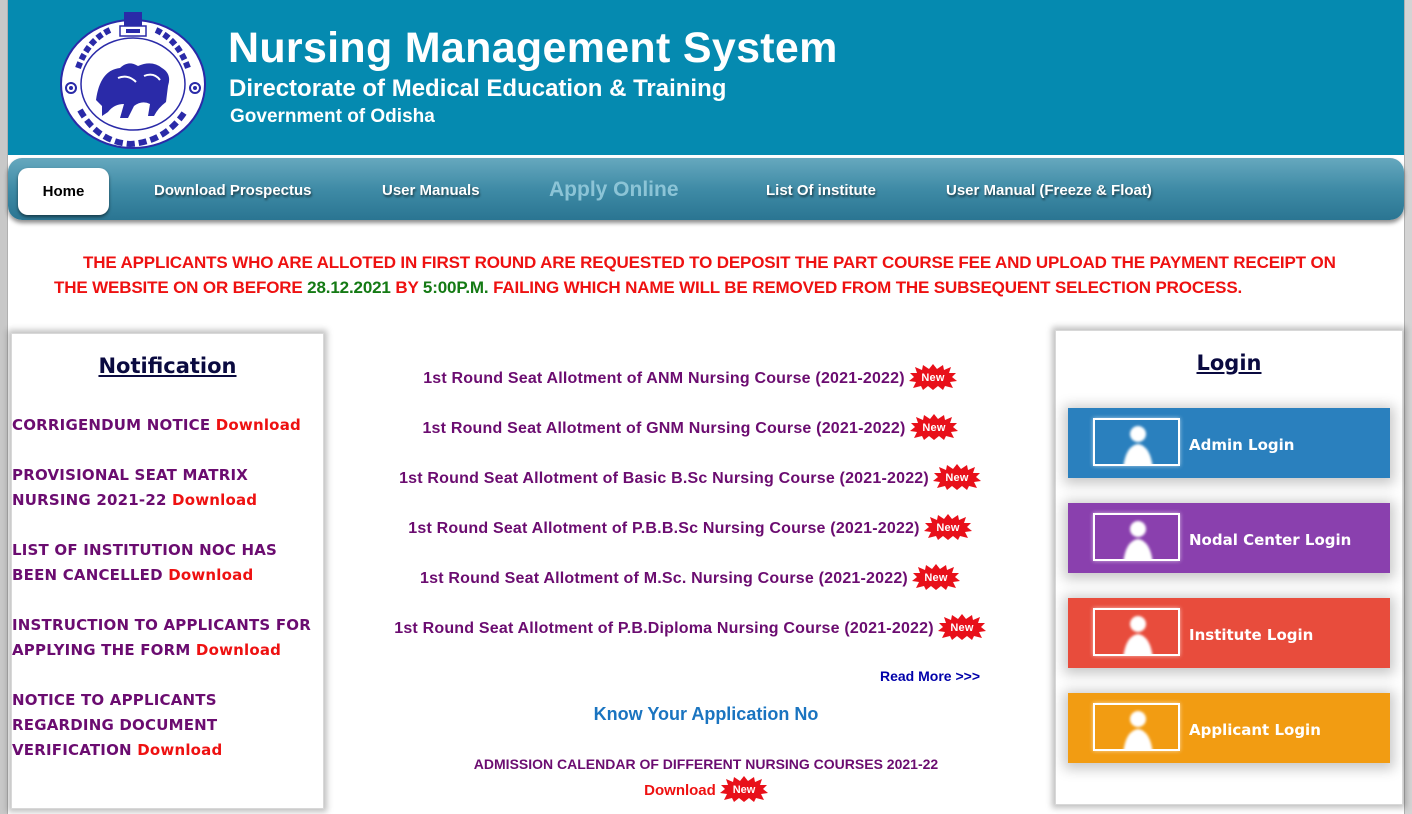 Image resolution: width=1412 pixels, height=814 pixels. I want to click on page-border-left, so click(4, 407).